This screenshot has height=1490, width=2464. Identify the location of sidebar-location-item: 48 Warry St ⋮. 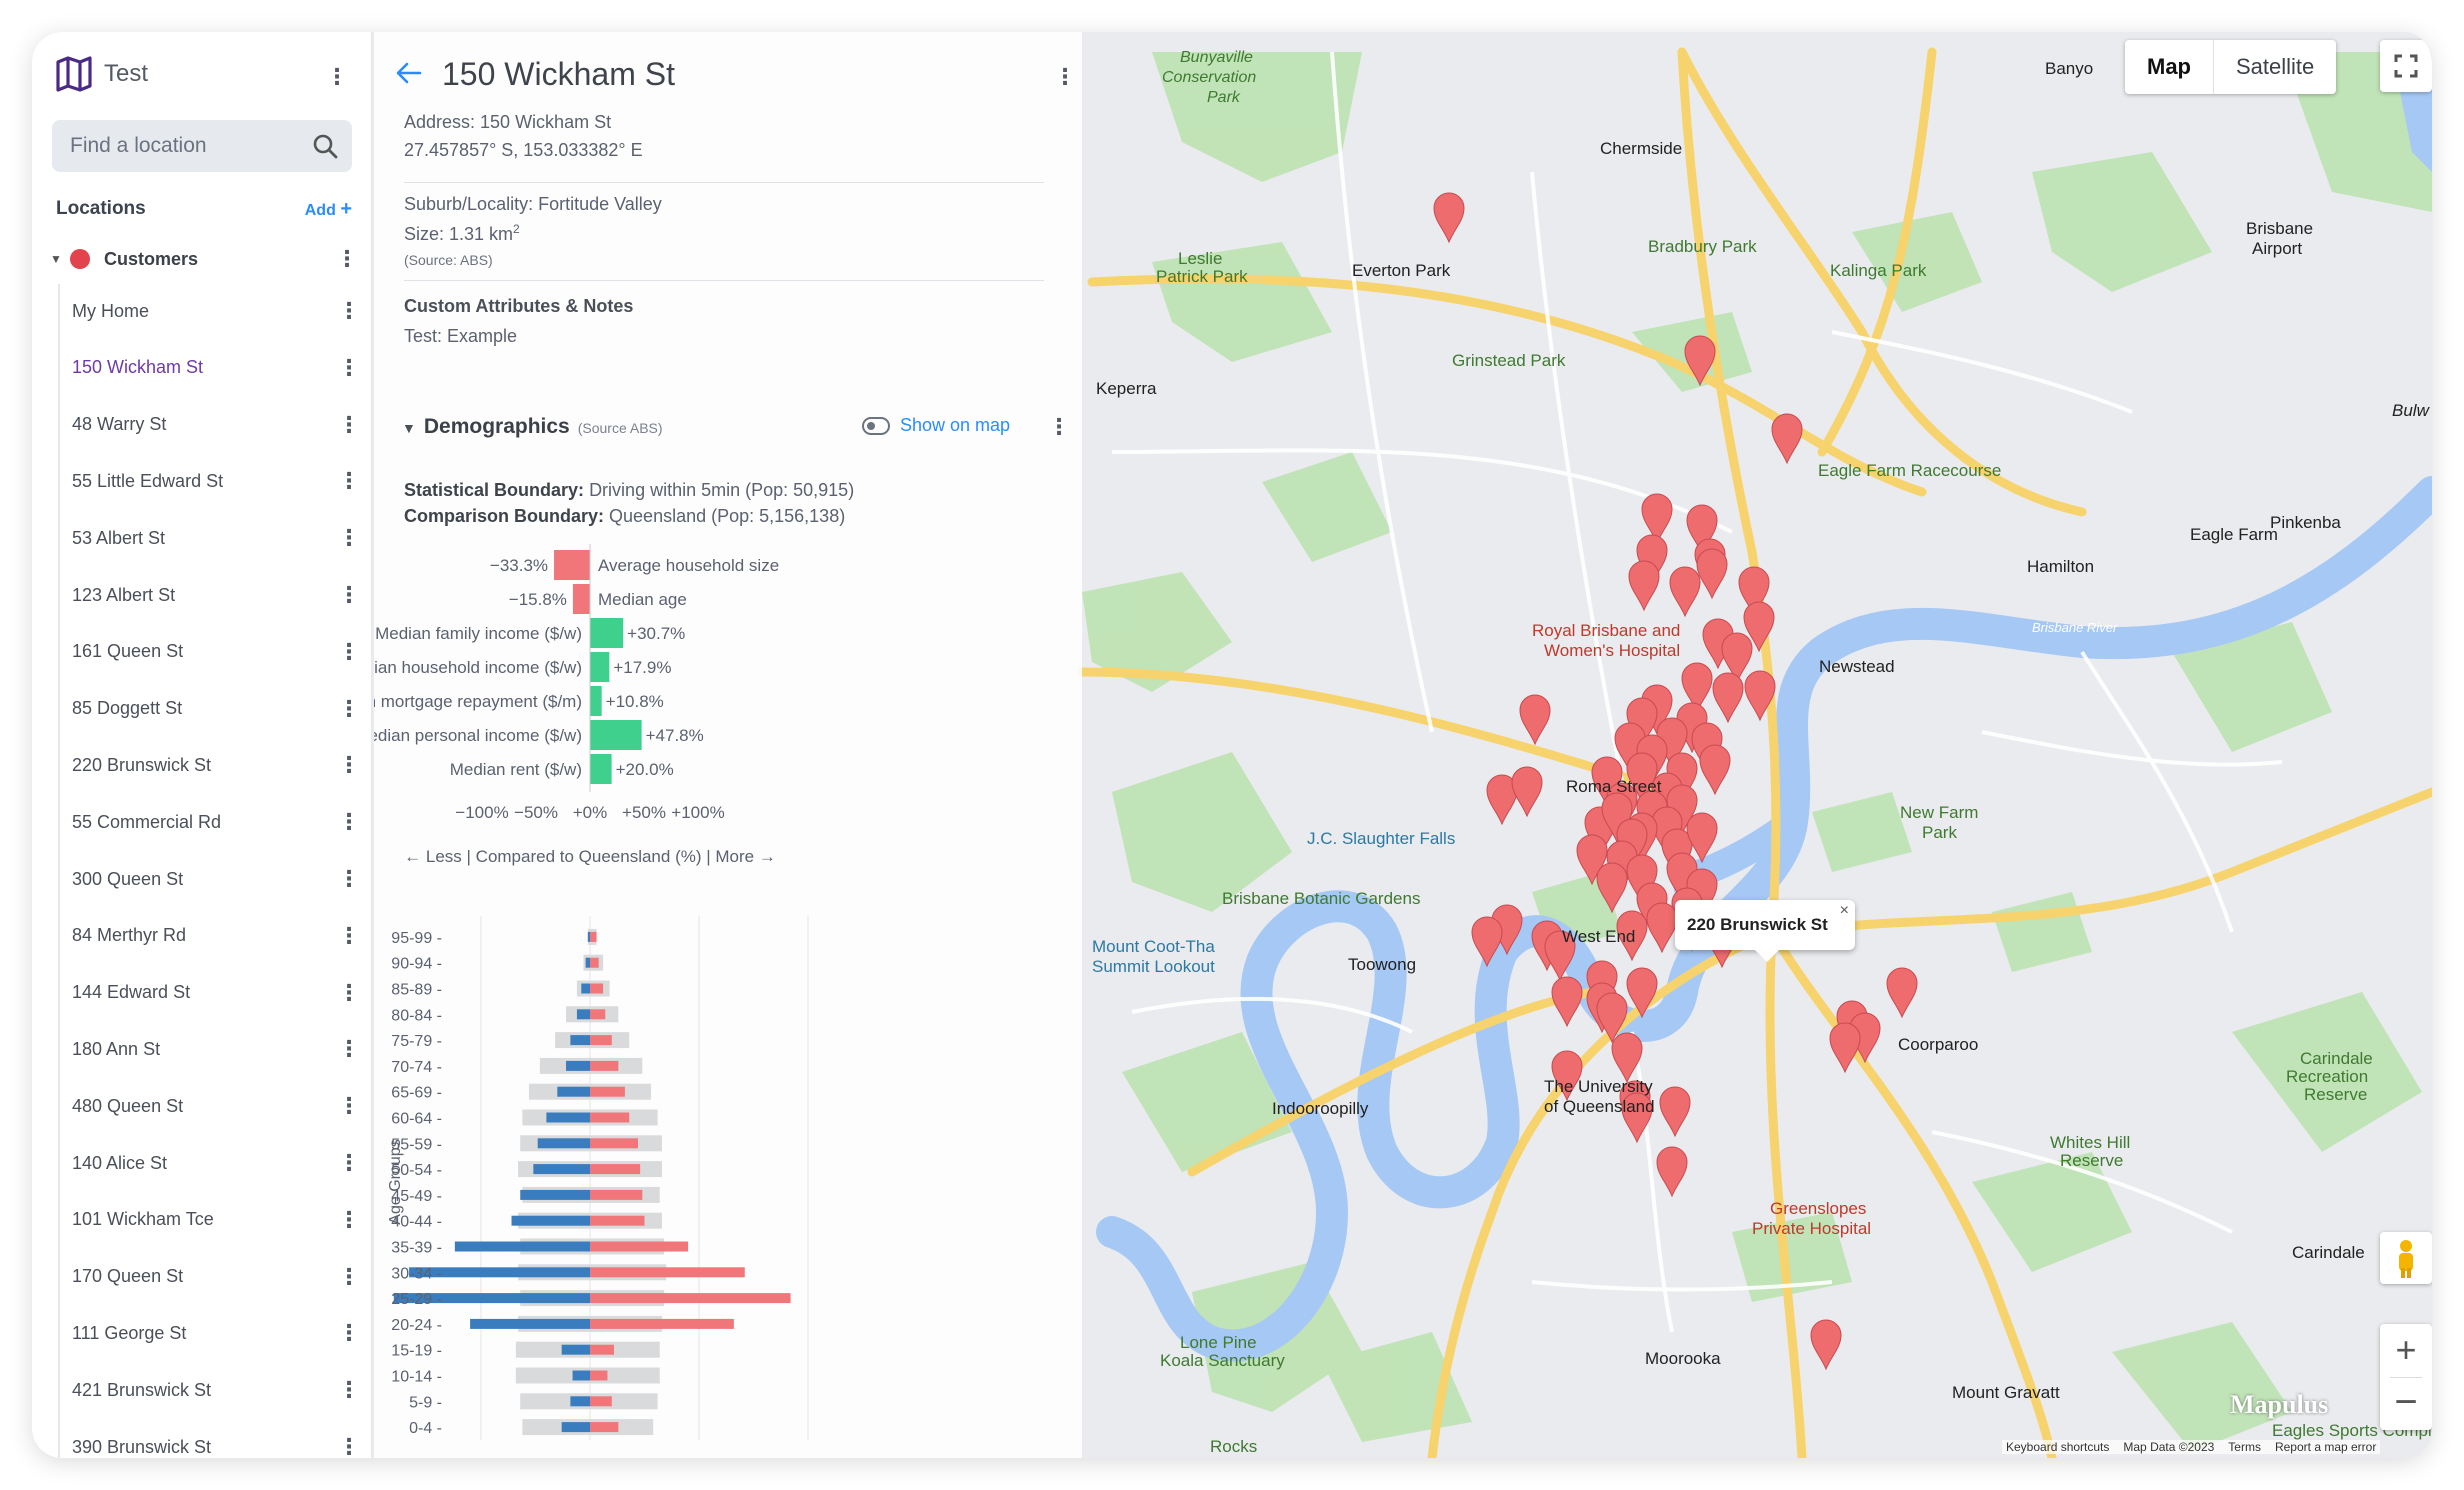
(217, 425).